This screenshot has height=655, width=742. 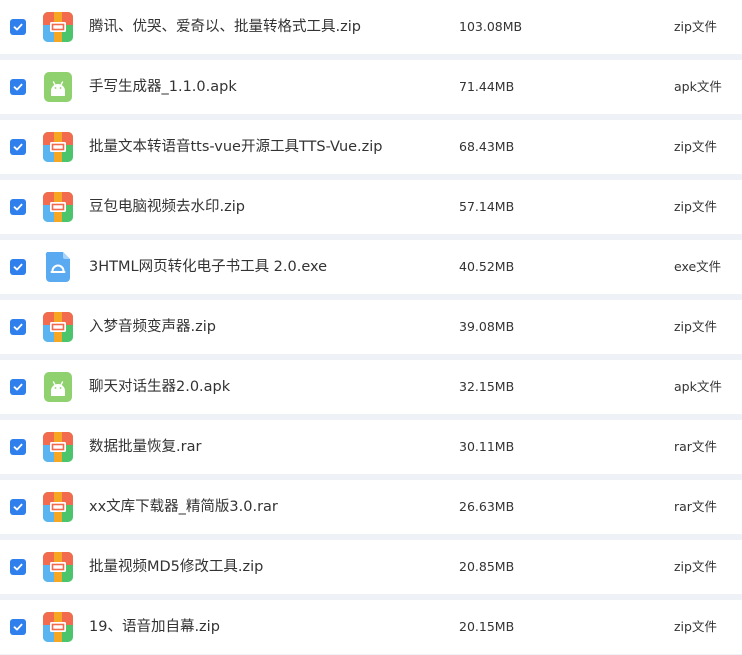 I want to click on file-size: 26.63MB, so click(x=487, y=506).